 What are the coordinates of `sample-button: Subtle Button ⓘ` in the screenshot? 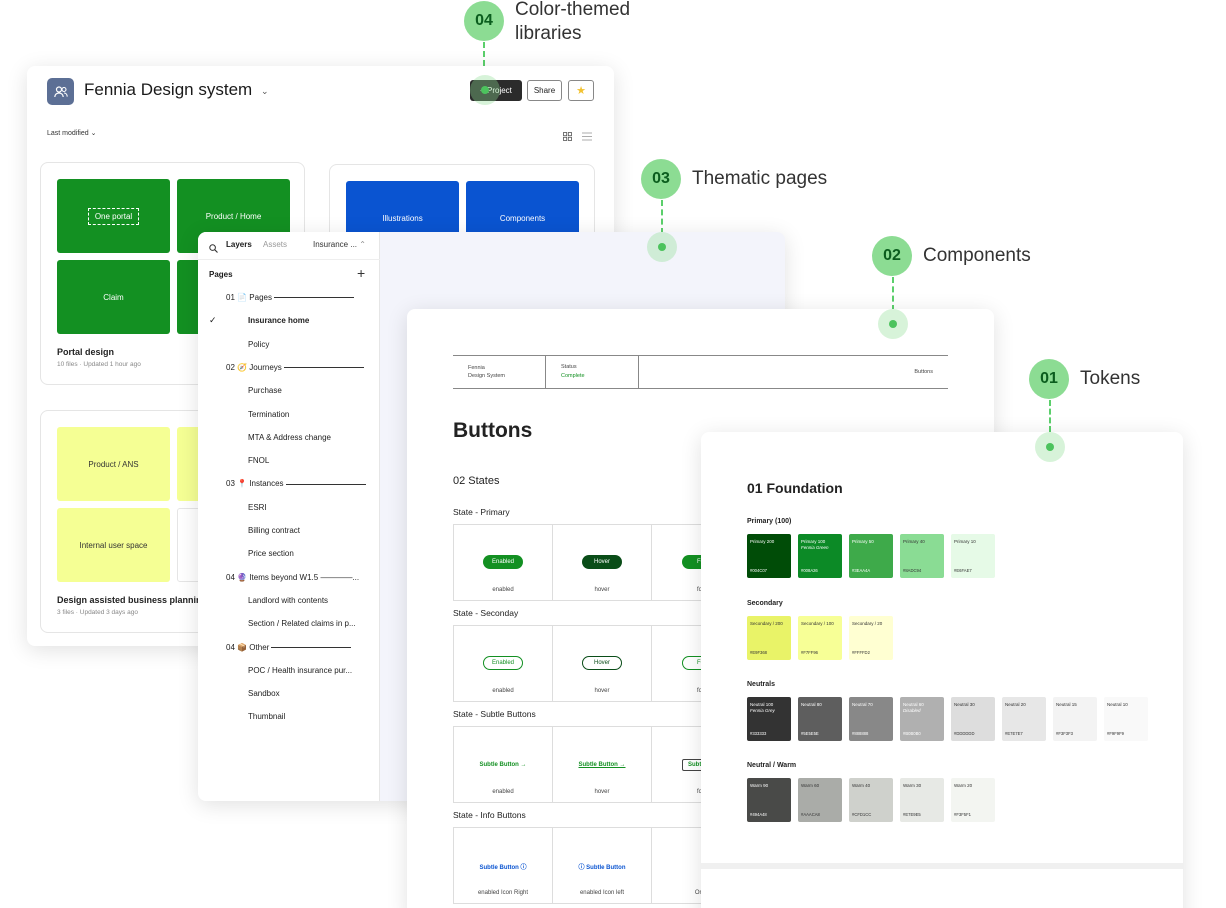 It's located at (503, 866).